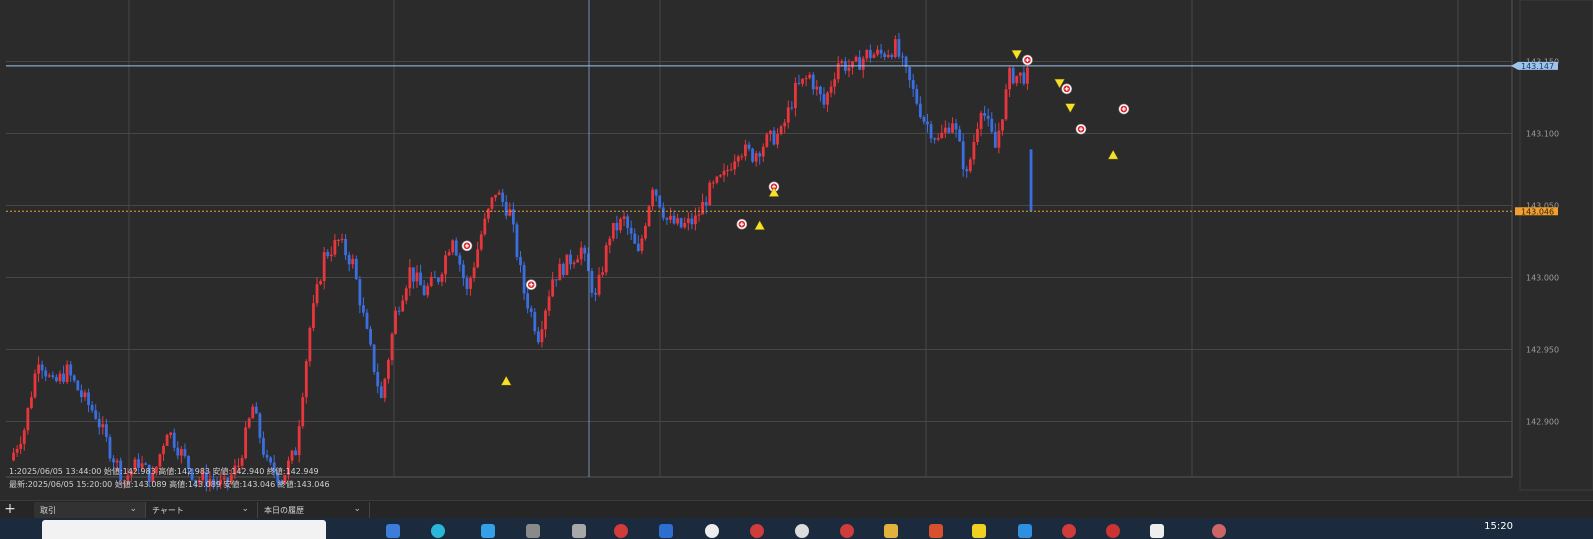 This screenshot has height=539, width=1593. Describe the element at coordinates (1498, 526) in the screenshot. I see `taskbar-clock: 15:20` at that location.